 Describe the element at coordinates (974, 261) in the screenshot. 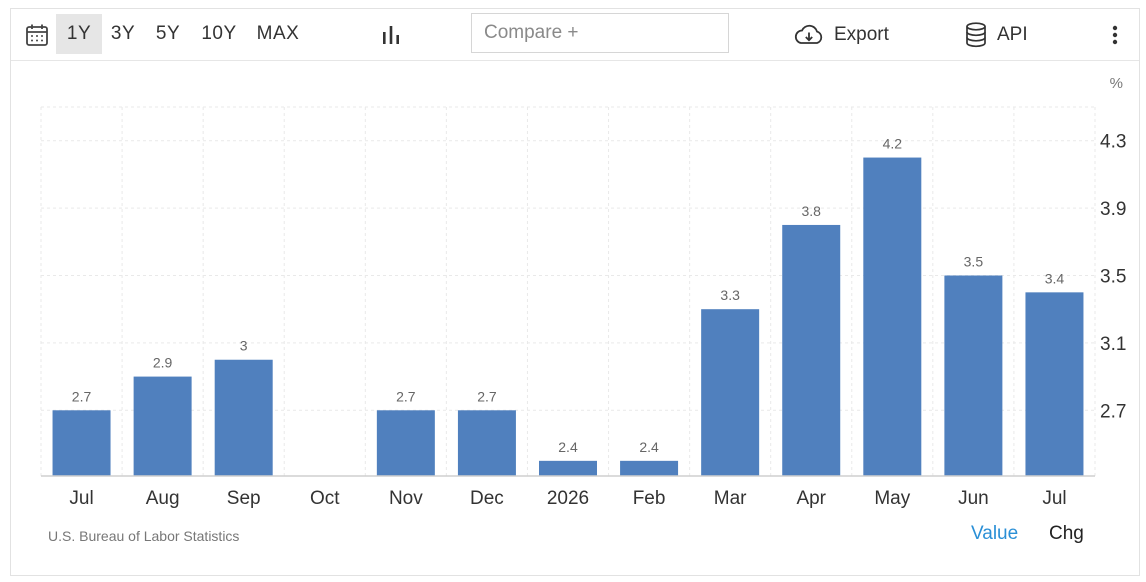

I see `data-label: 3.5` at that location.